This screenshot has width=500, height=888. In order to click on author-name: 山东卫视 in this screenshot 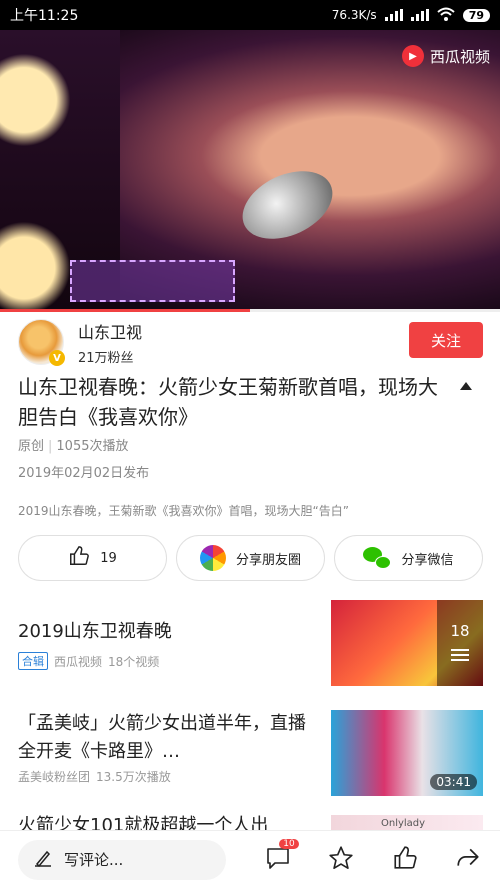, I will do `click(110, 331)`.